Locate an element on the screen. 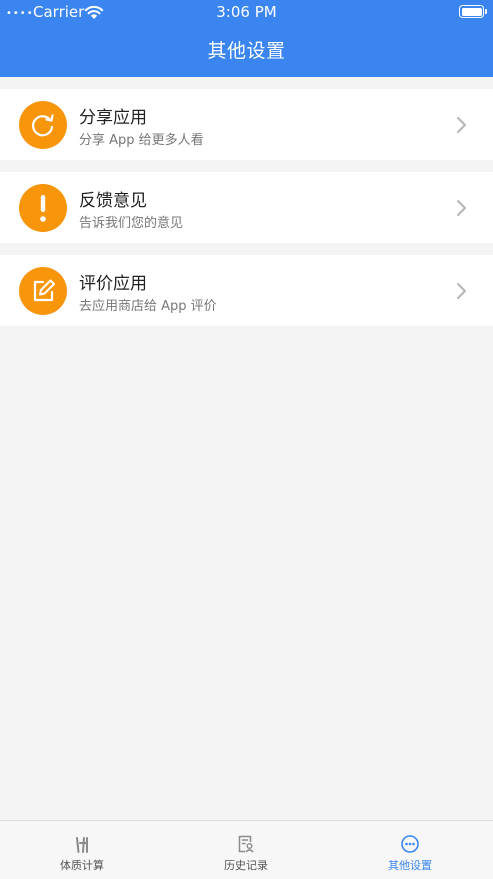  tab-label: 其他设置 is located at coordinates (410, 865).